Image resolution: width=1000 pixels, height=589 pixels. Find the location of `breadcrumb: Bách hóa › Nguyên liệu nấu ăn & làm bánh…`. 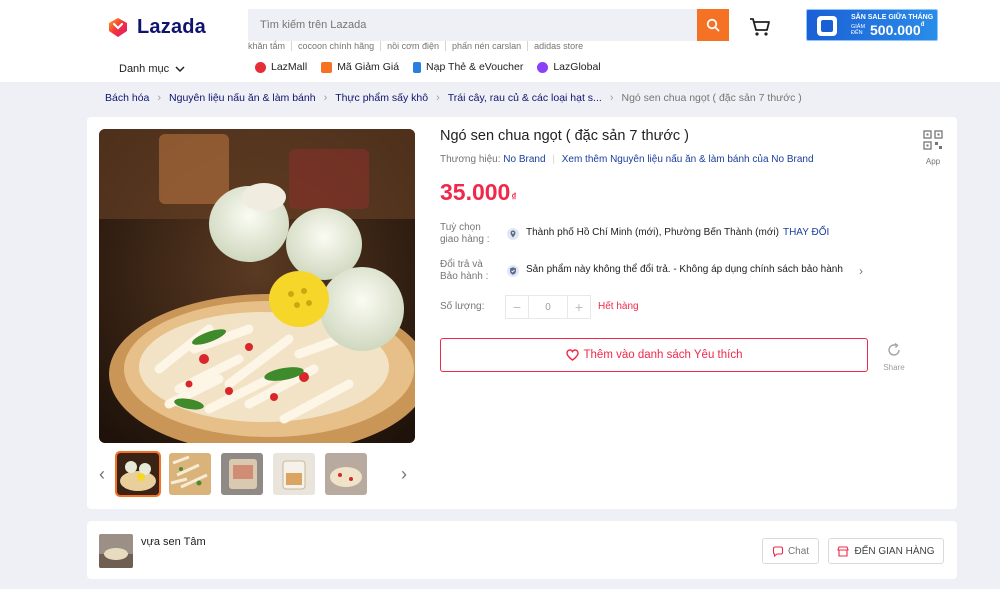

breadcrumb: Bách hóa › Nguyên liệu nấu ăn & làm bánh… is located at coordinates (453, 98).